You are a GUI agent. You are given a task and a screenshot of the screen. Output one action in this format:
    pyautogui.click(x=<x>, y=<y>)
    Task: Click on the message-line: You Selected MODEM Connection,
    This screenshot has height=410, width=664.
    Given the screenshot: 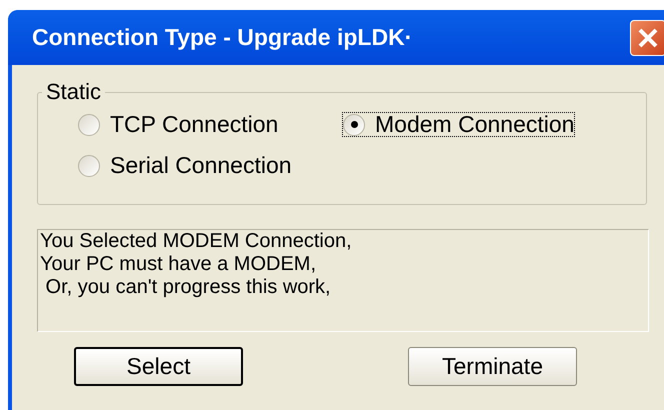 What is the action you would take?
    pyautogui.click(x=196, y=241)
    